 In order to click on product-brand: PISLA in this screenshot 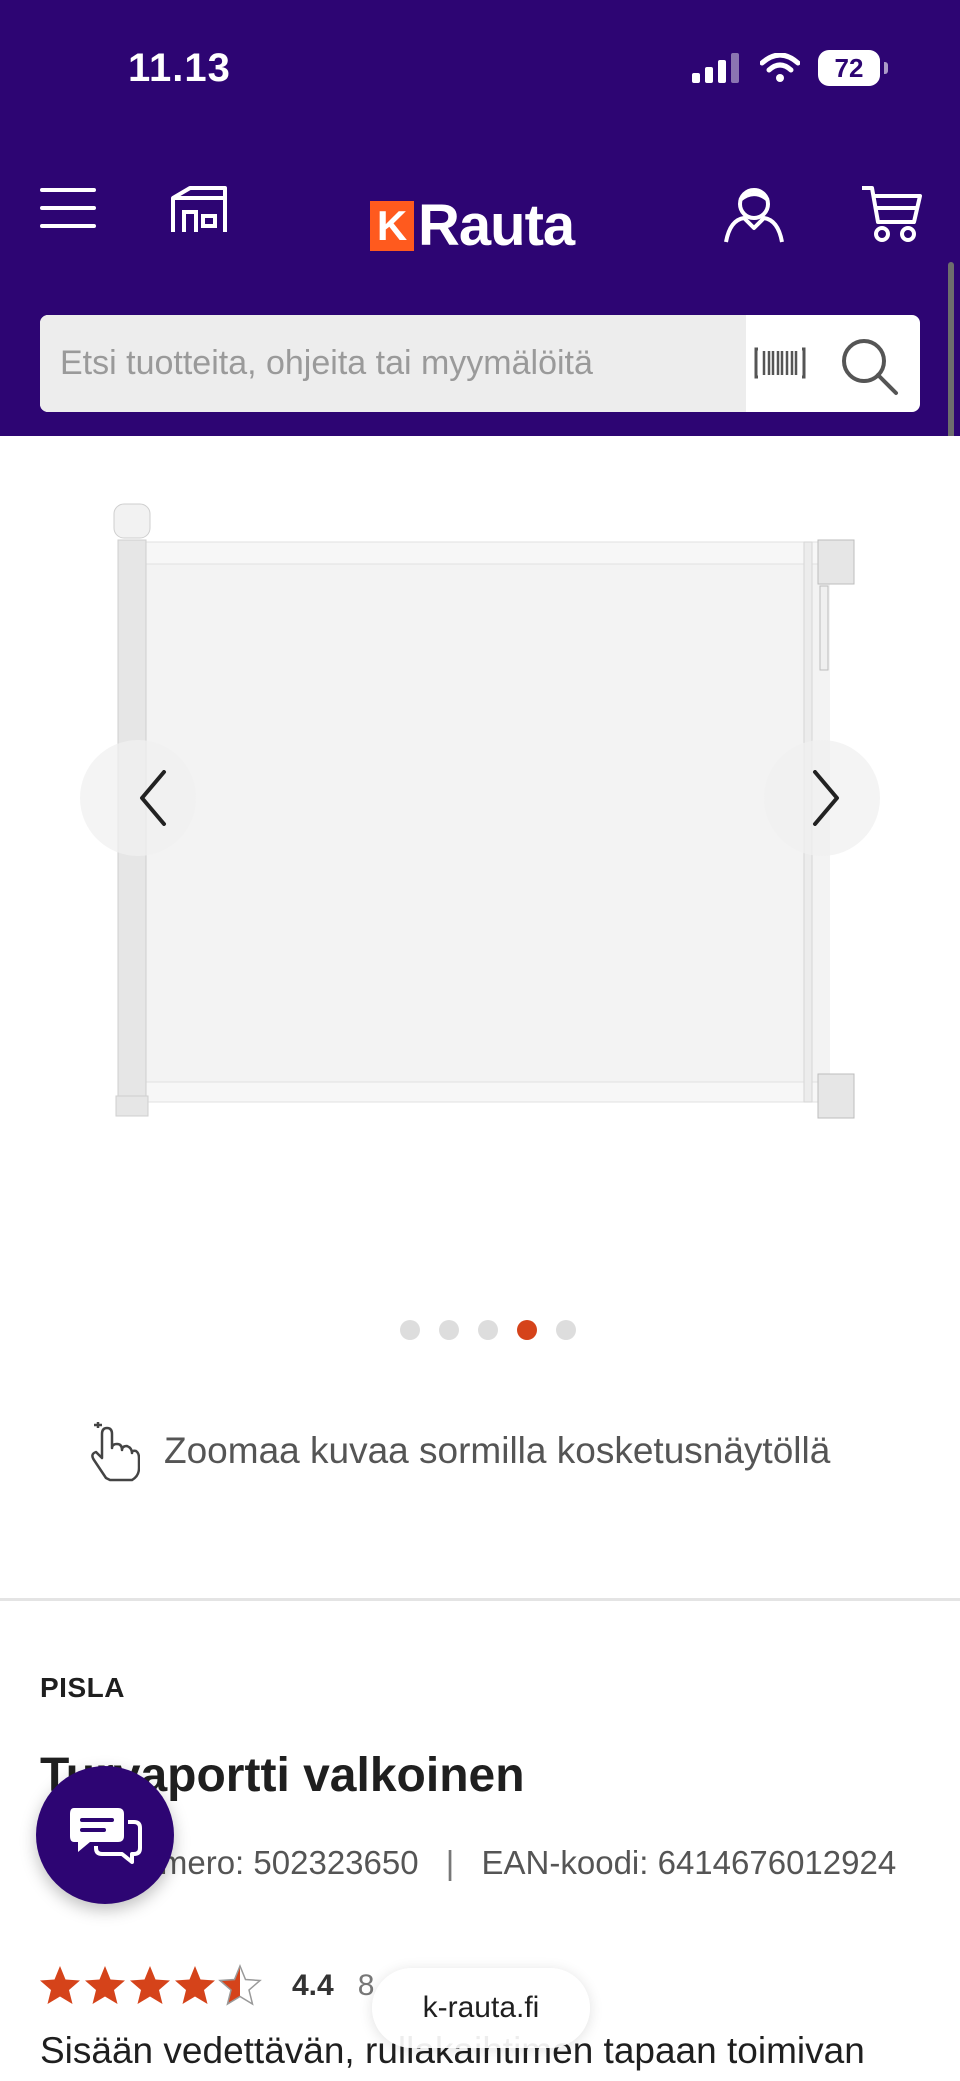, I will do `click(82, 1688)`.